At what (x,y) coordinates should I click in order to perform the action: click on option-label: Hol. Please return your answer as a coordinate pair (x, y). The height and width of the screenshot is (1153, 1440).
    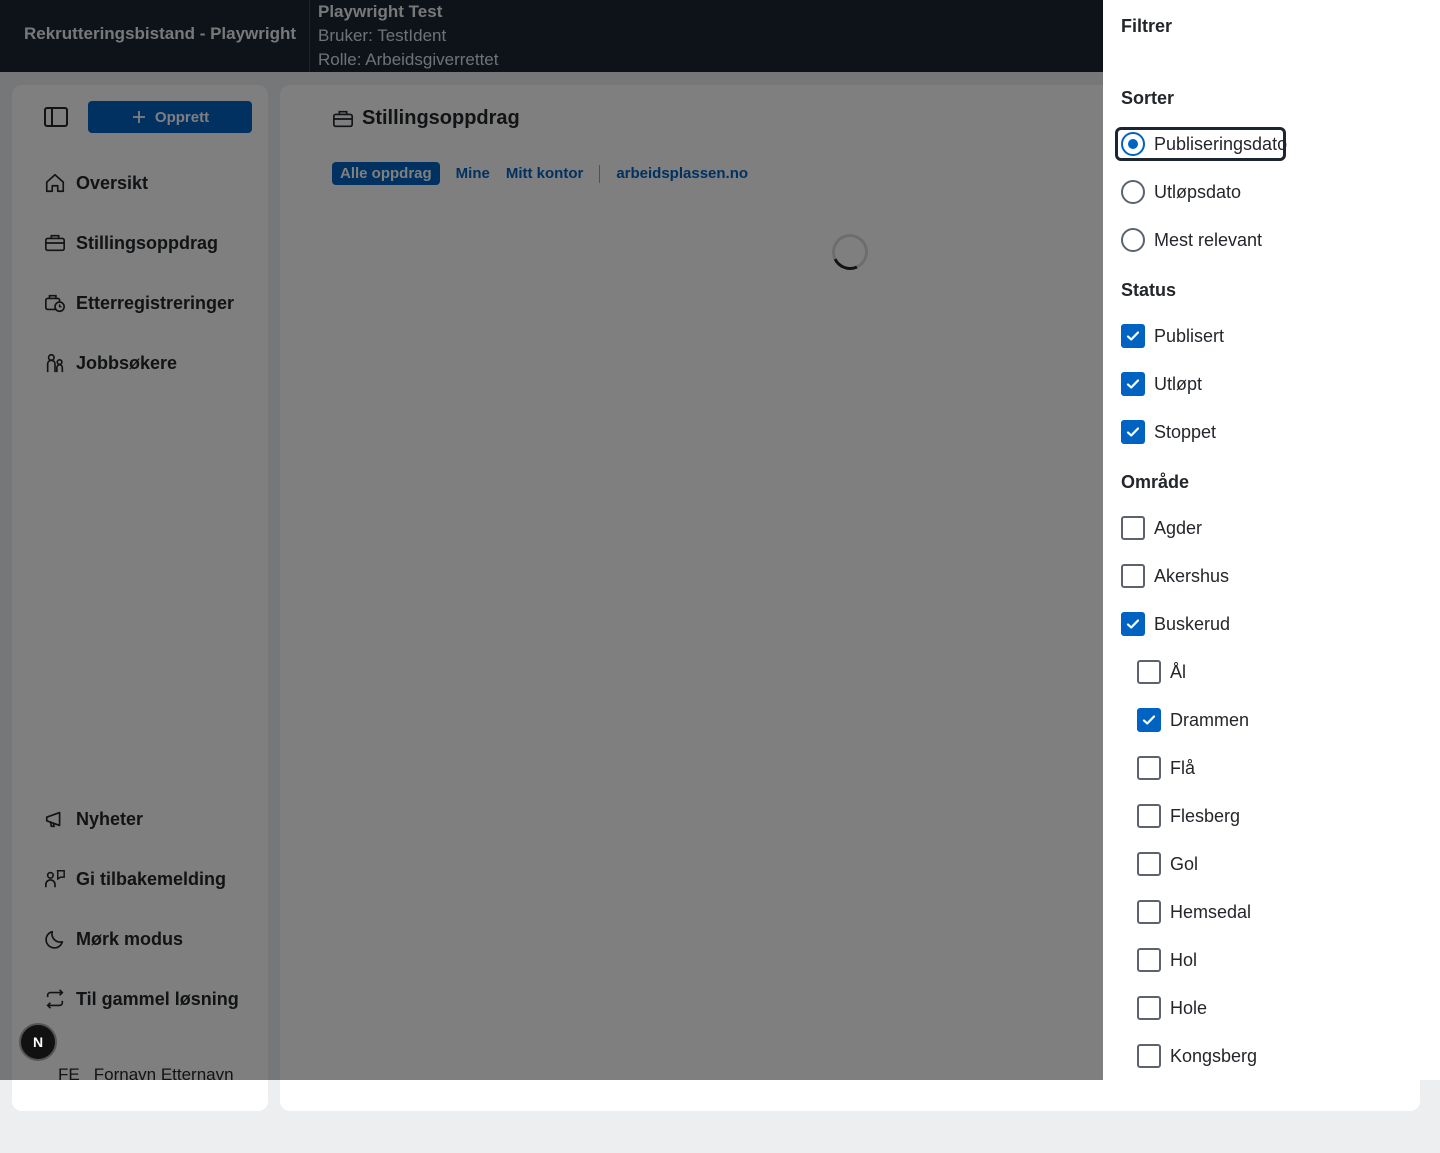
    Looking at the image, I should click on (1184, 959).